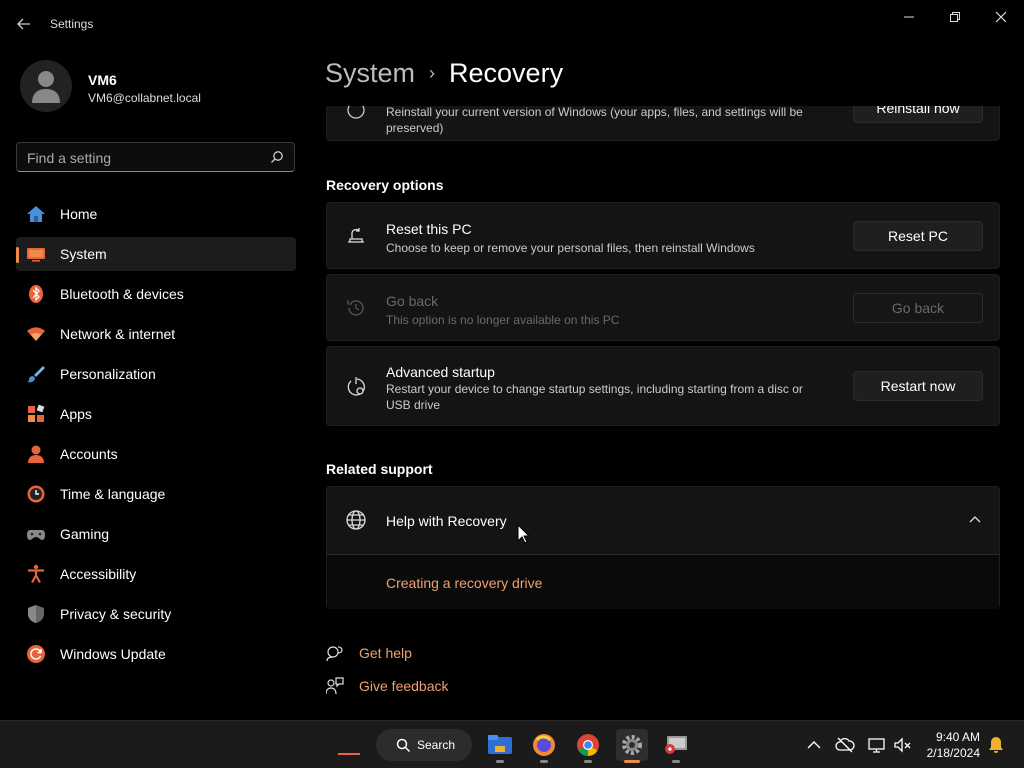  What do you see at coordinates (85, 534) in the screenshot?
I see `sidebar-item-label: Gaming` at bounding box center [85, 534].